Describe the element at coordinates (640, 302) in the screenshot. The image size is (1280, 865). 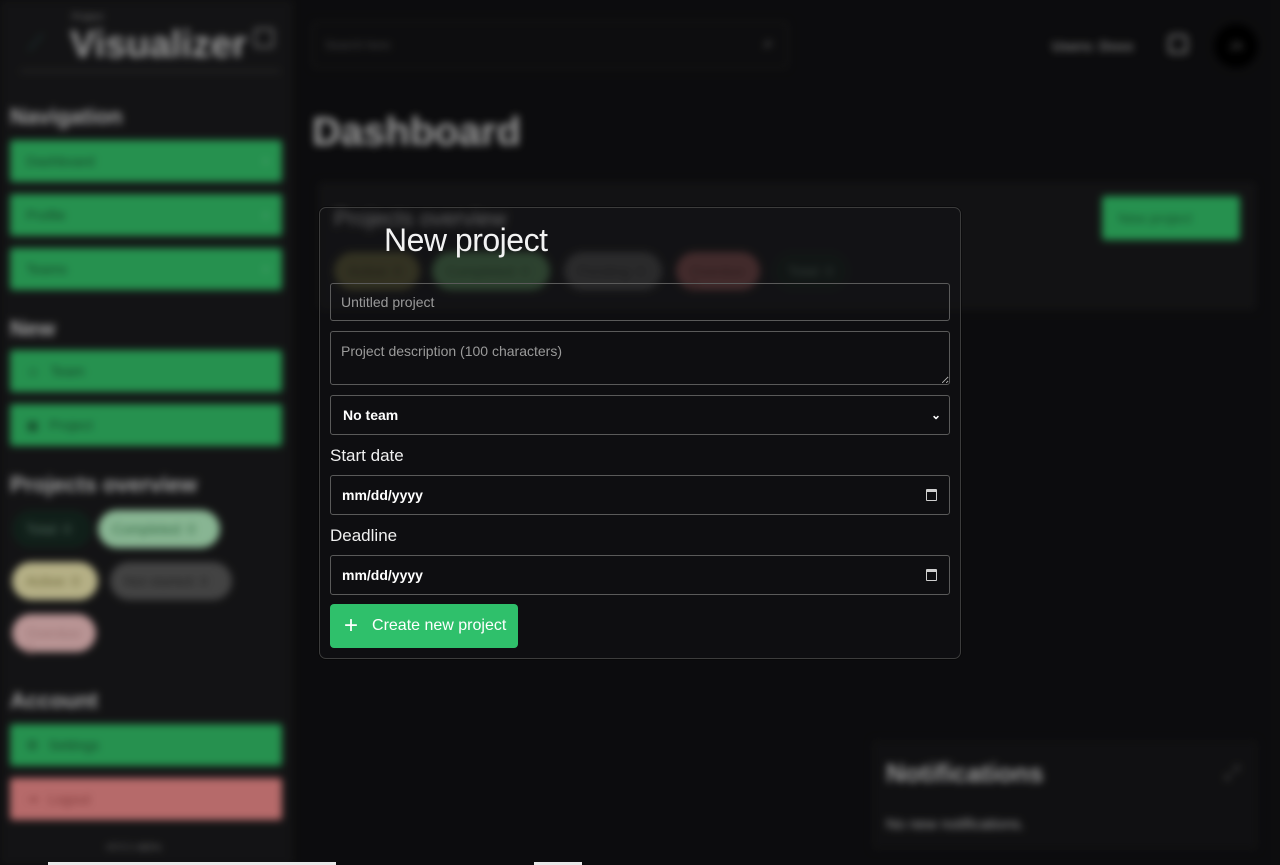
I see `project-name-input` at that location.